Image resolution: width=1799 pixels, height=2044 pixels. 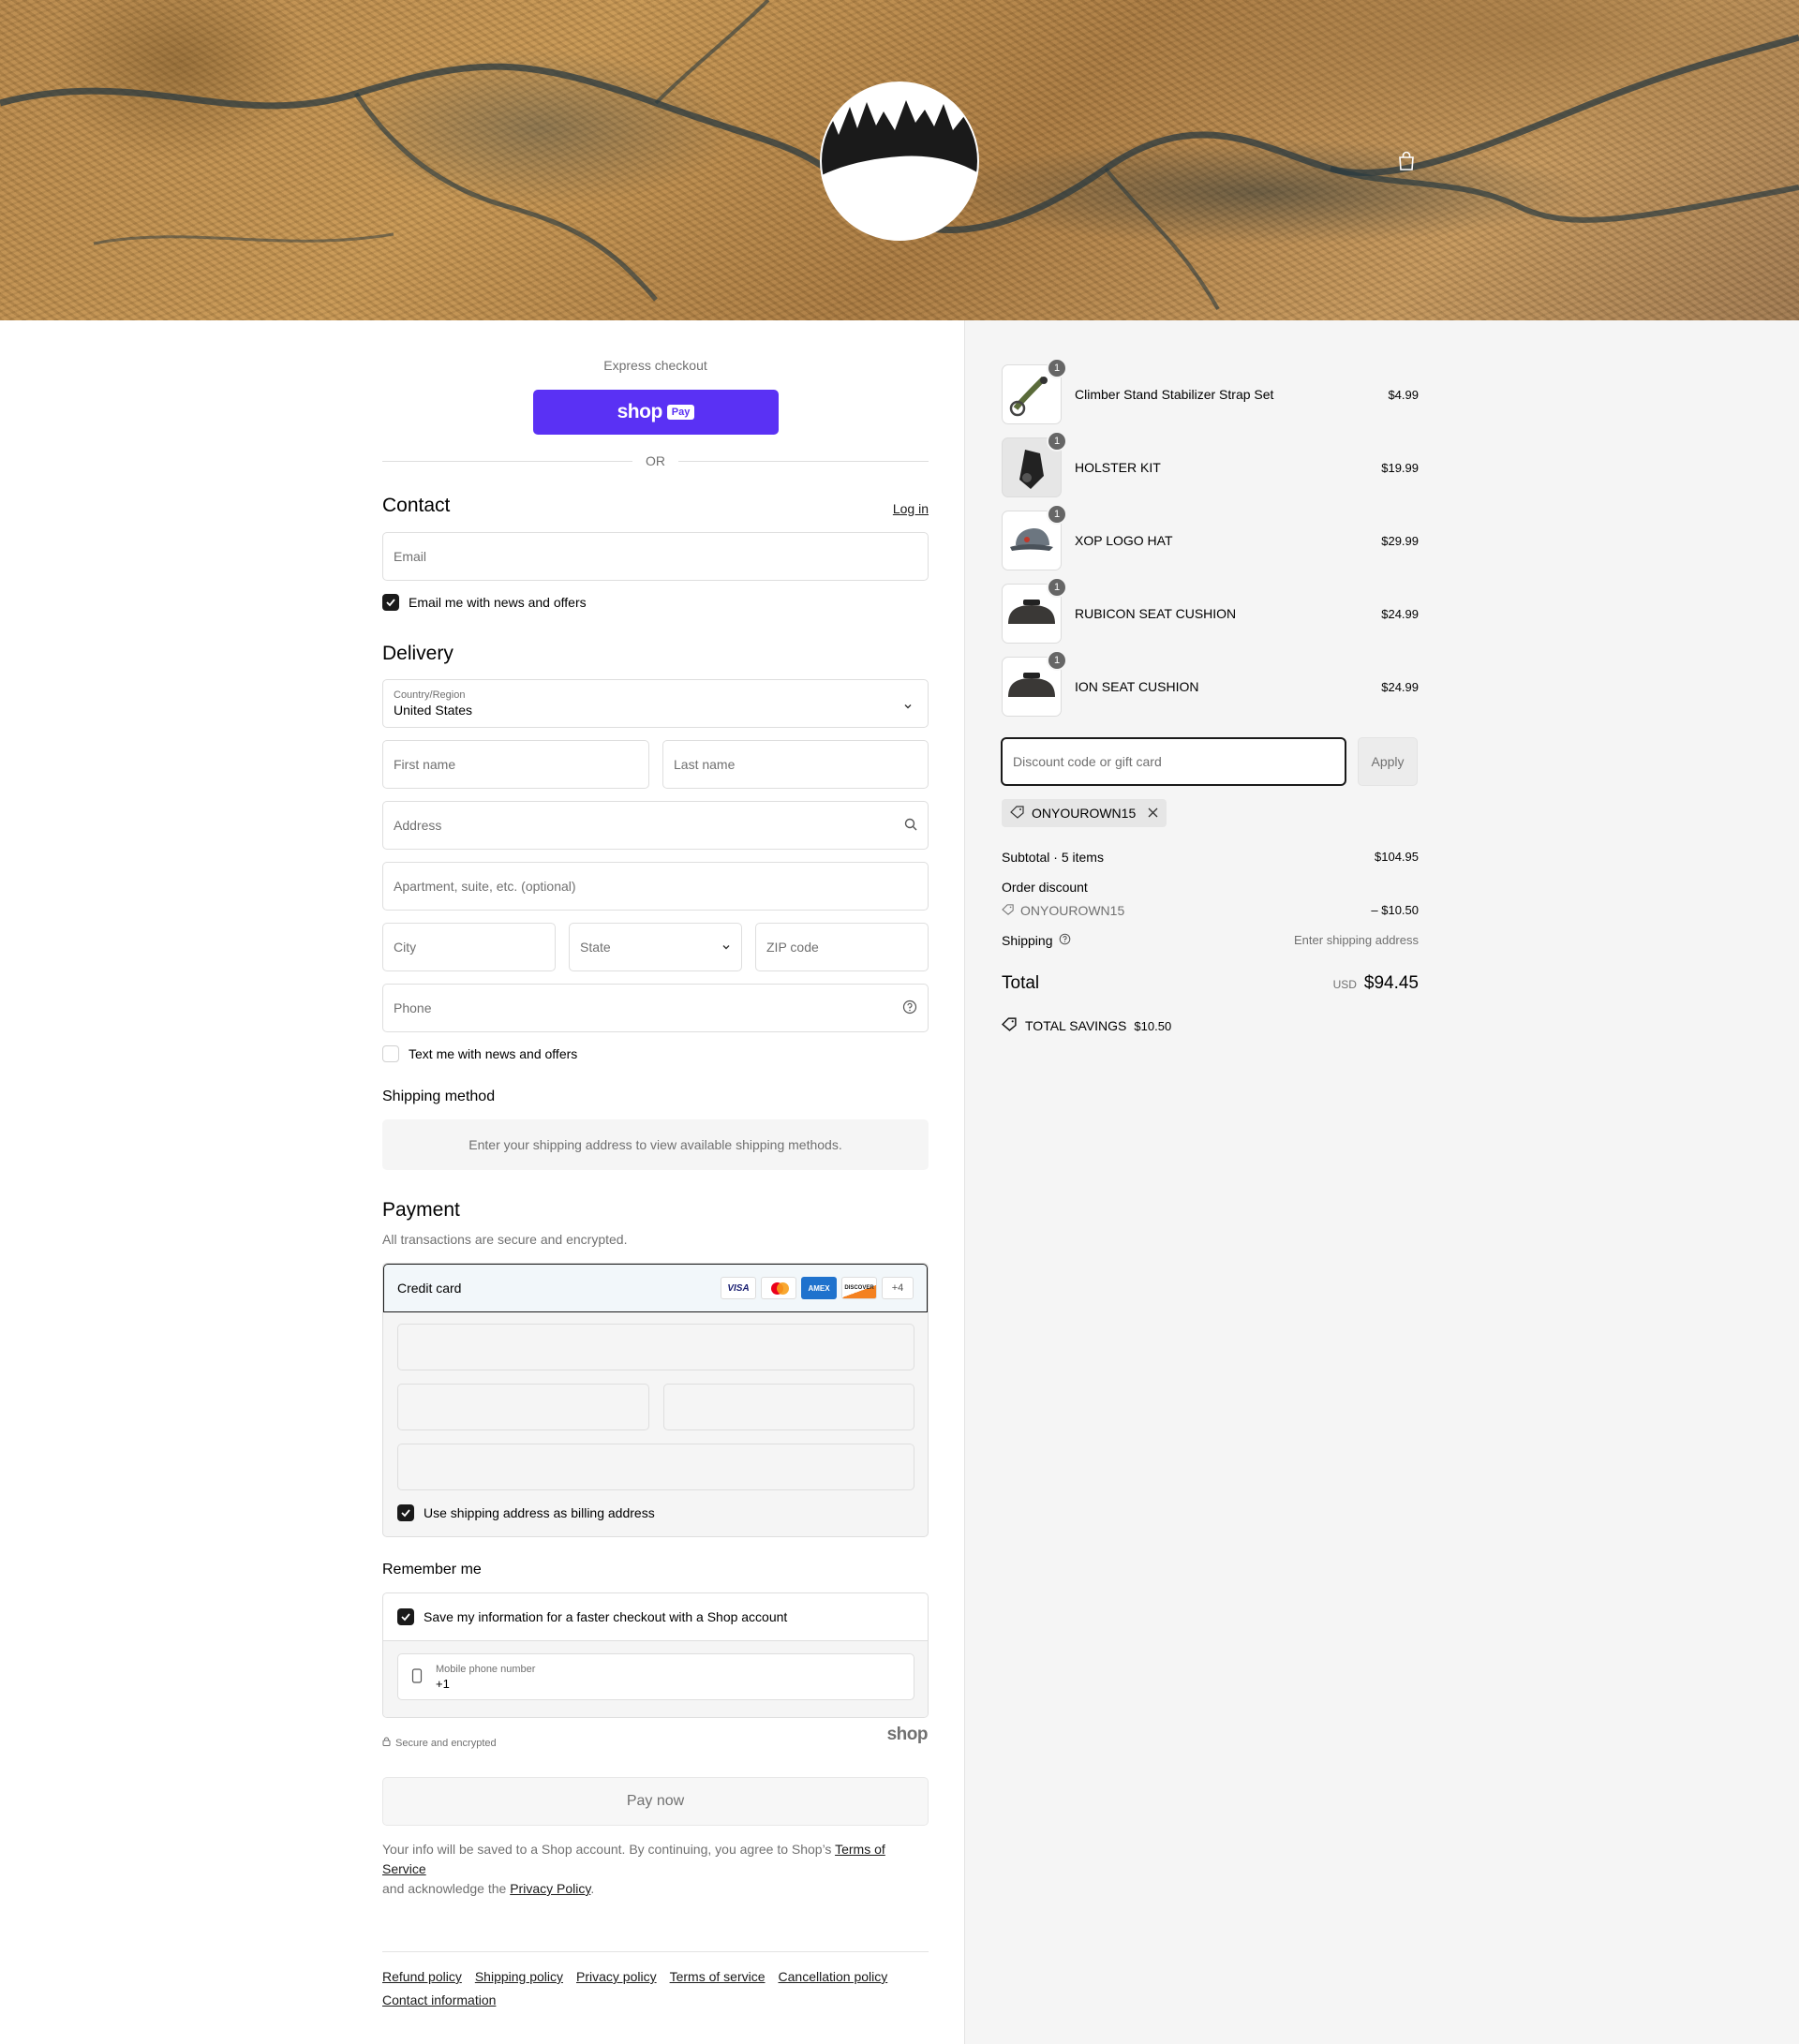 What do you see at coordinates (655, 366) in the screenshot?
I see `express-checkout-label: Express checkout` at bounding box center [655, 366].